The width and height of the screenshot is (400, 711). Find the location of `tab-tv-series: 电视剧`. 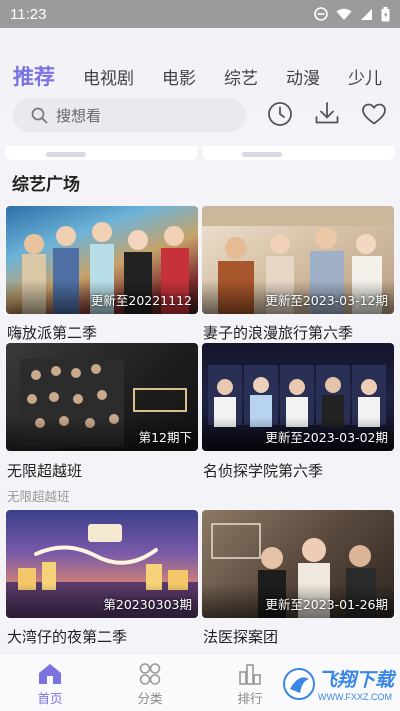

tab-tv-series: 电视剧 is located at coordinates (108, 76).